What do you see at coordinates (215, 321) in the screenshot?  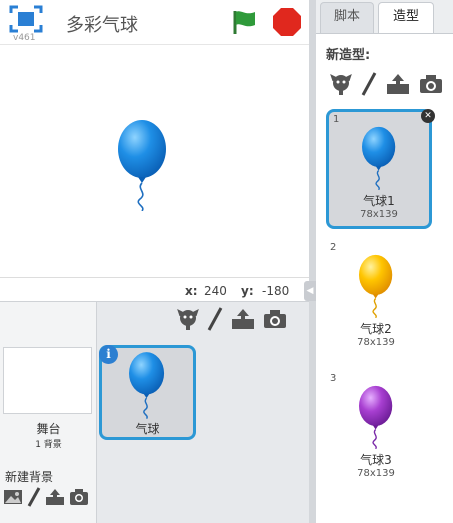 I see `paint-sprite-icon` at bounding box center [215, 321].